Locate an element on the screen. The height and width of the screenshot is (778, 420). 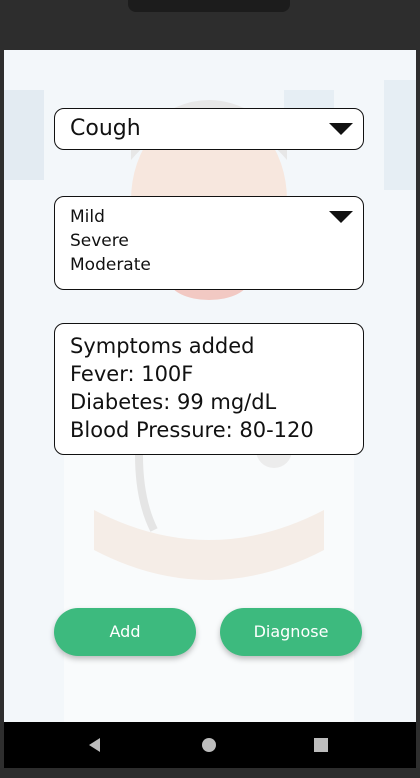
severity-dropdown: Mild Severe Moderate is located at coordinates (209, 243).